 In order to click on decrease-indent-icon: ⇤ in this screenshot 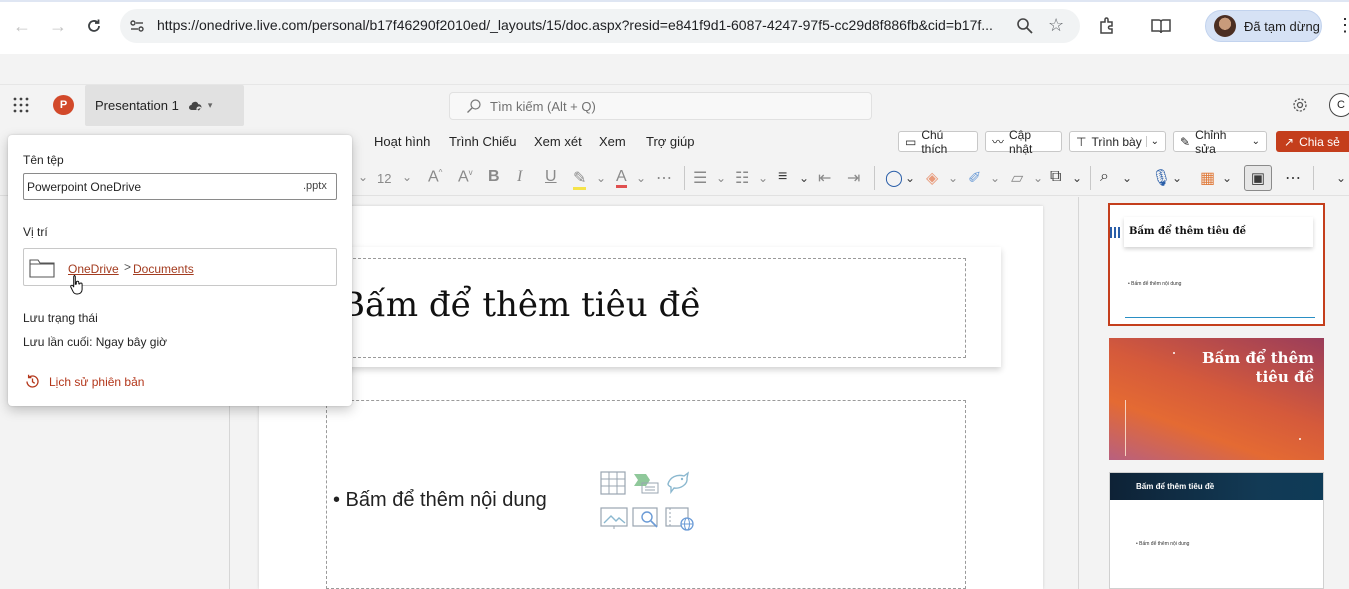, I will do `click(824, 178)`.